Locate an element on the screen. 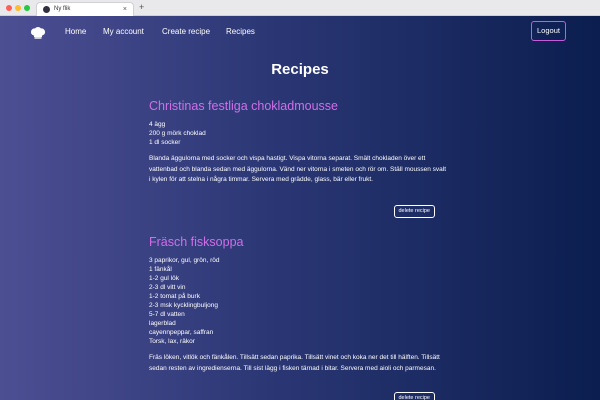 Image resolution: width=600 pixels, height=400 pixels. ingredient-item: 3 paprikor, gul, grön, röd is located at coordinates (184, 260).